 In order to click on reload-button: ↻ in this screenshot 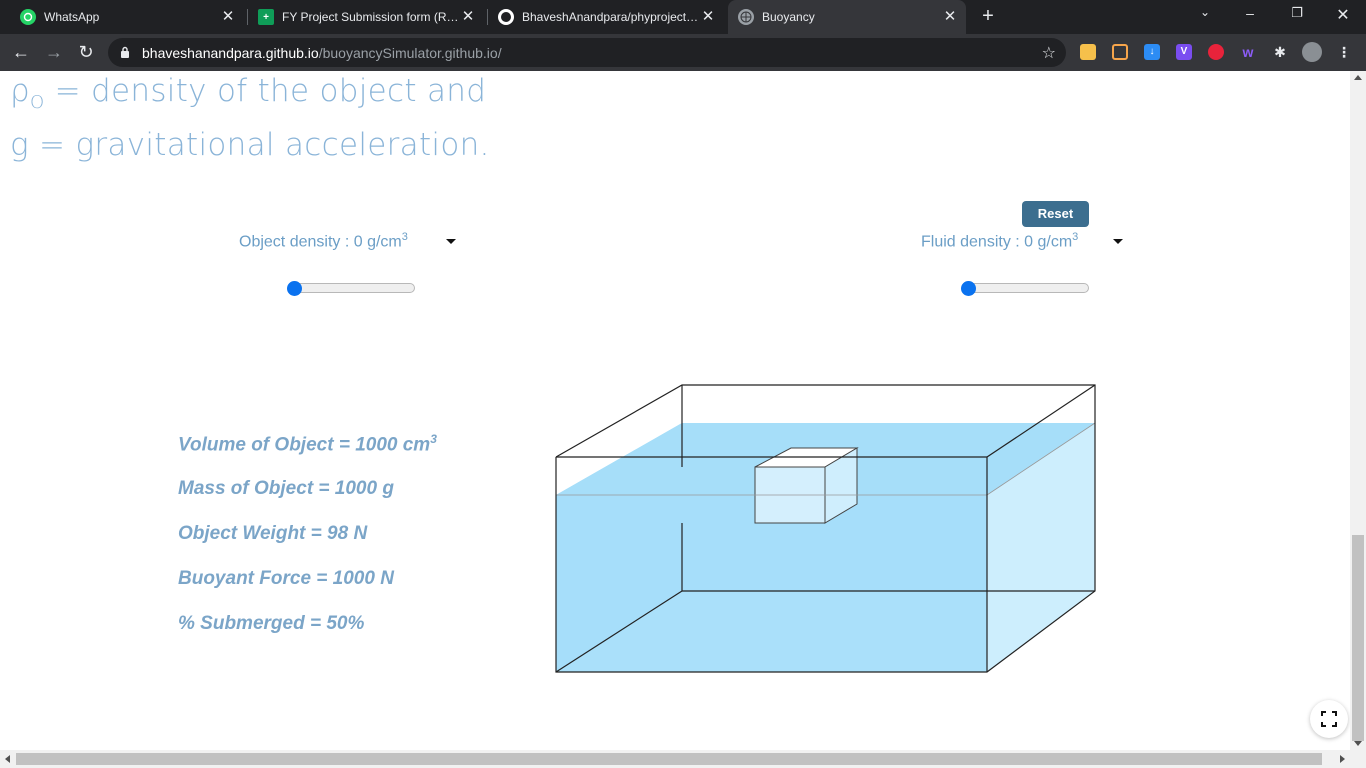, I will do `click(86, 52)`.